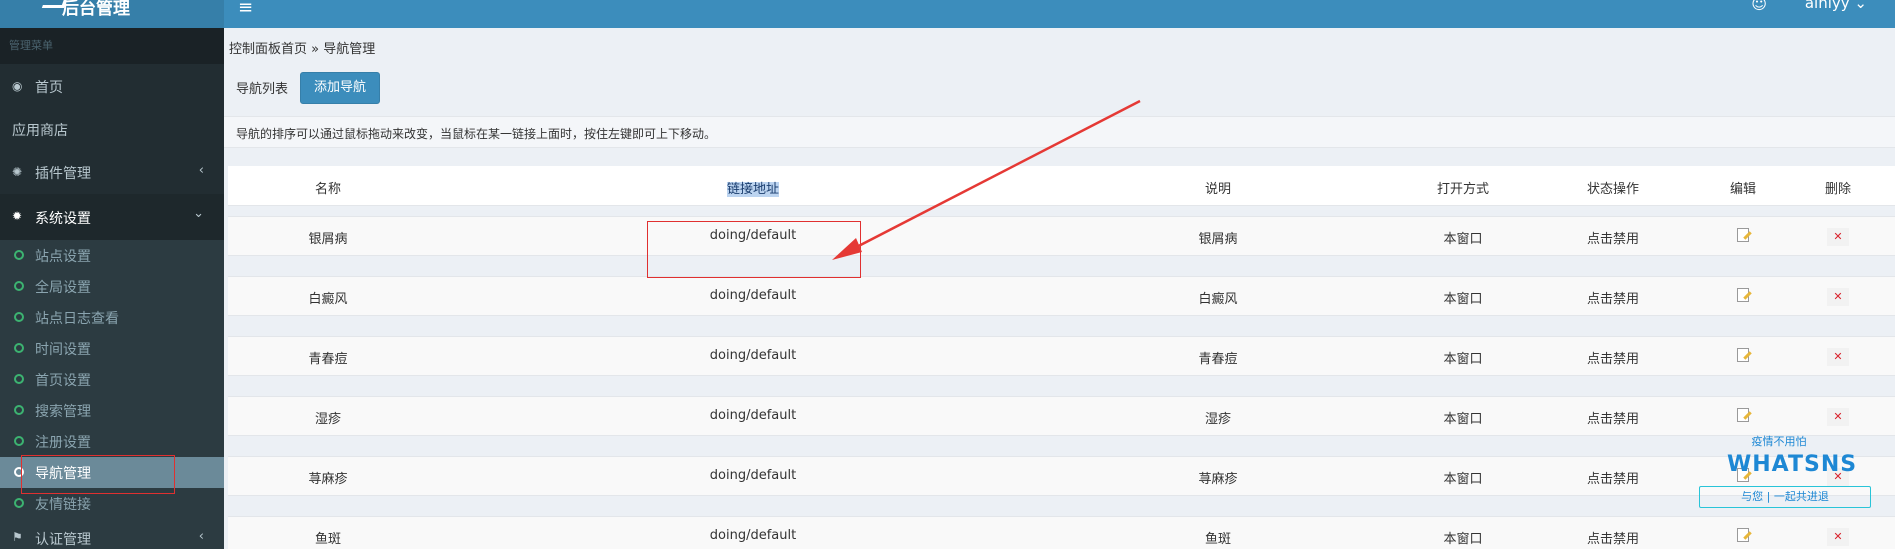 Image resolution: width=1895 pixels, height=549 pixels. Describe the element at coordinates (992, 177) in the screenshot. I see `annotation-arrow-line` at that location.